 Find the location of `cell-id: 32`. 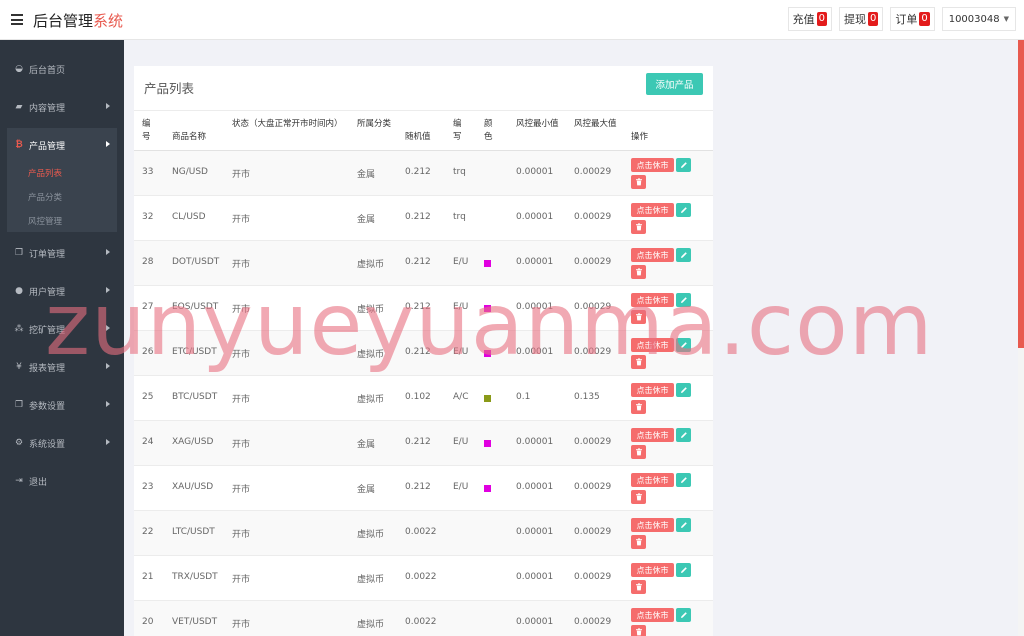

cell-id: 32 is located at coordinates (148, 217).